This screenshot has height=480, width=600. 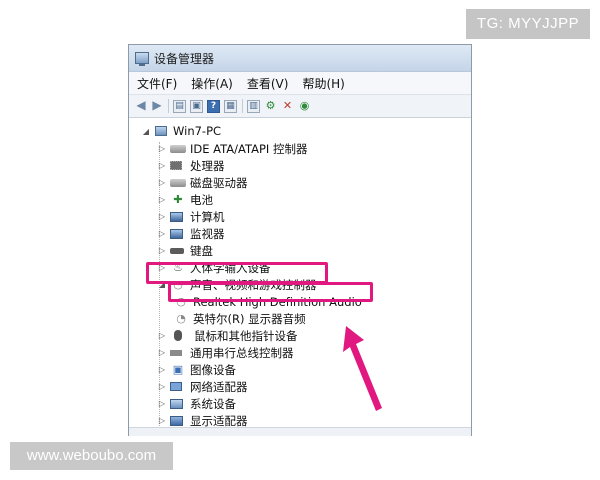 What do you see at coordinates (300, 403) in the screenshot?
I see `tree-item-system: ▷ 系统设备` at bounding box center [300, 403].